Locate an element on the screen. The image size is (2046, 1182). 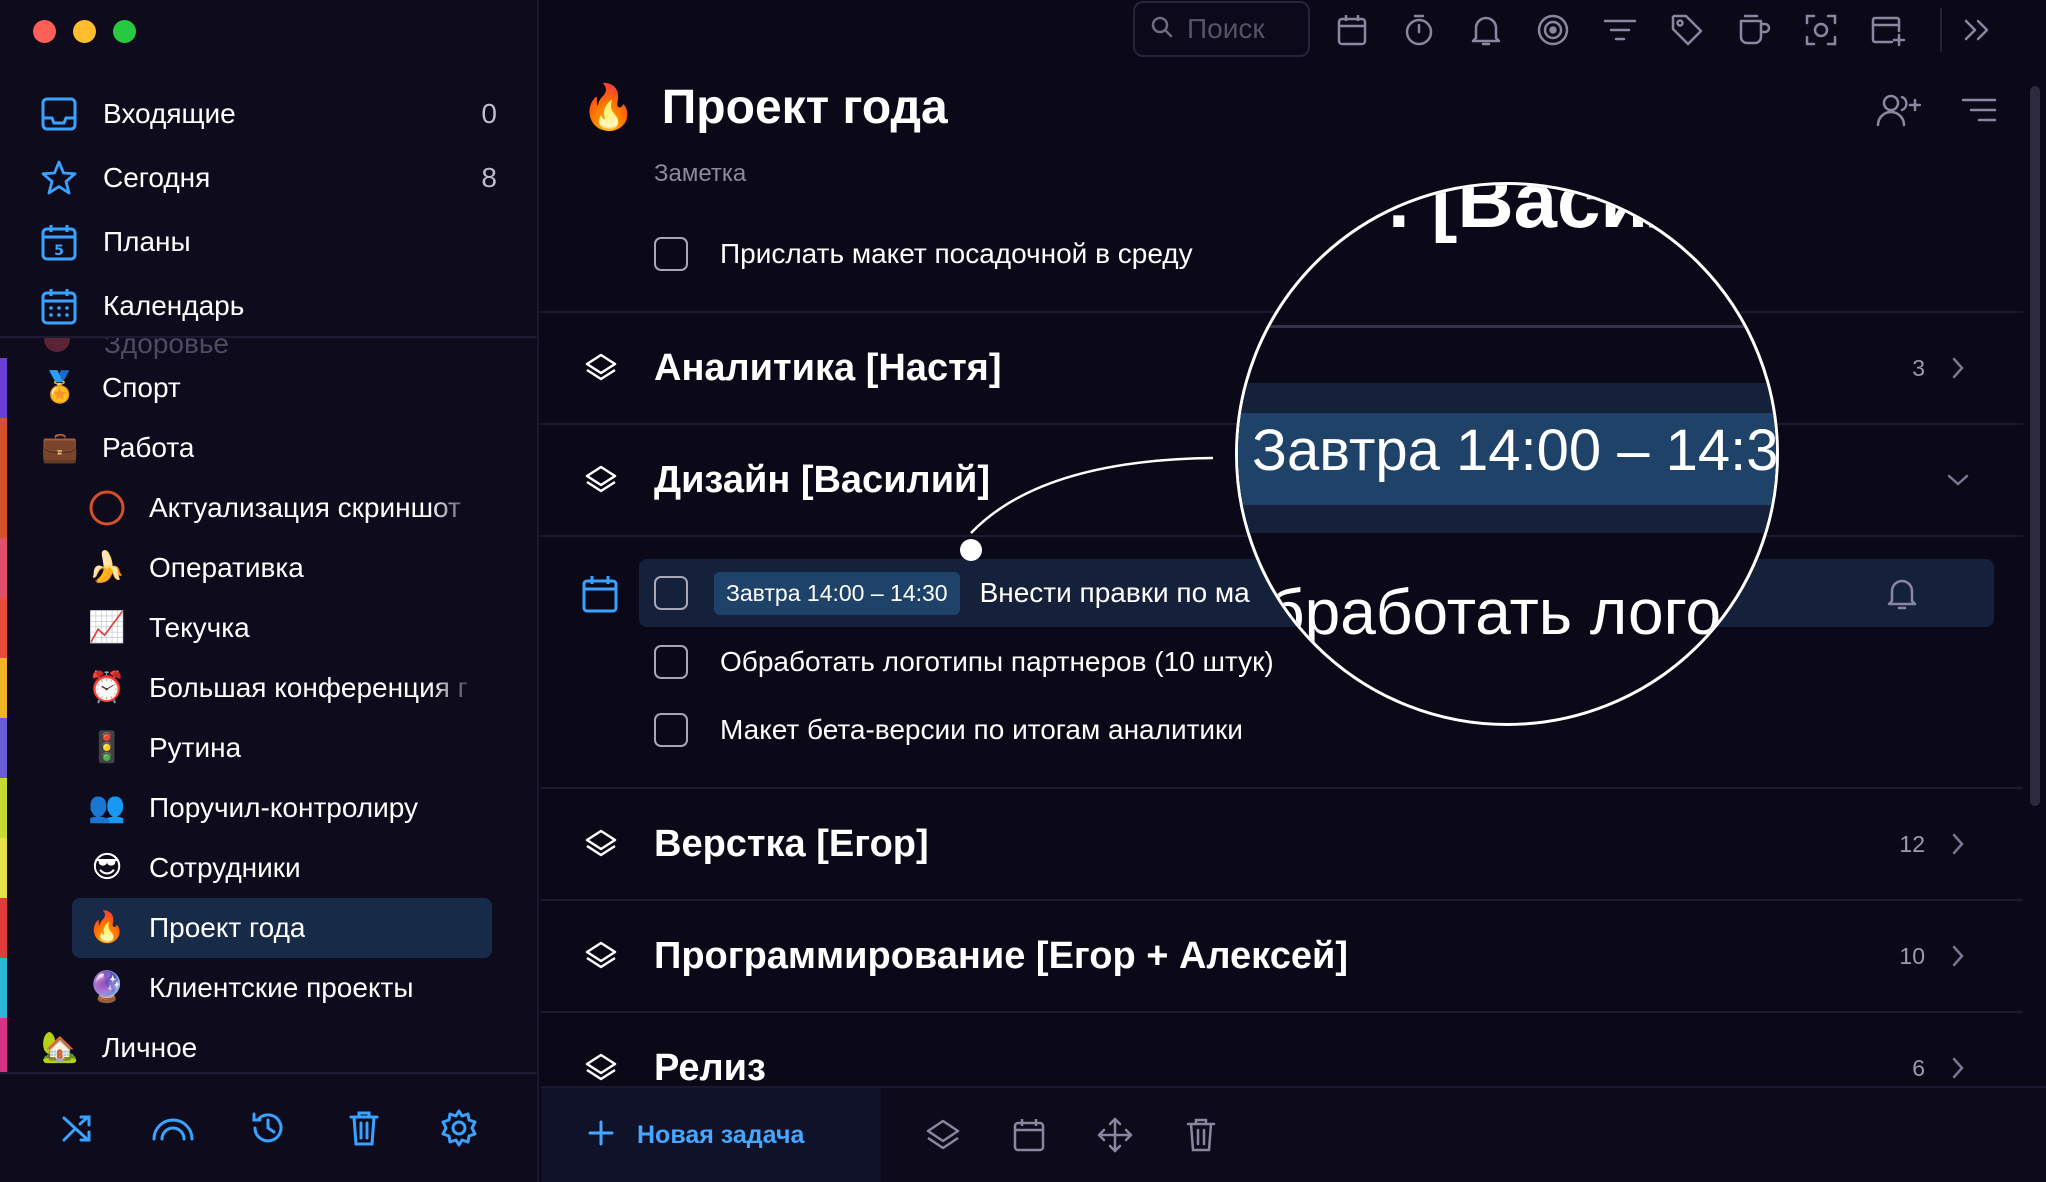
sidebar-item-work: 💼 Работа is located at coordinates (117, 448).